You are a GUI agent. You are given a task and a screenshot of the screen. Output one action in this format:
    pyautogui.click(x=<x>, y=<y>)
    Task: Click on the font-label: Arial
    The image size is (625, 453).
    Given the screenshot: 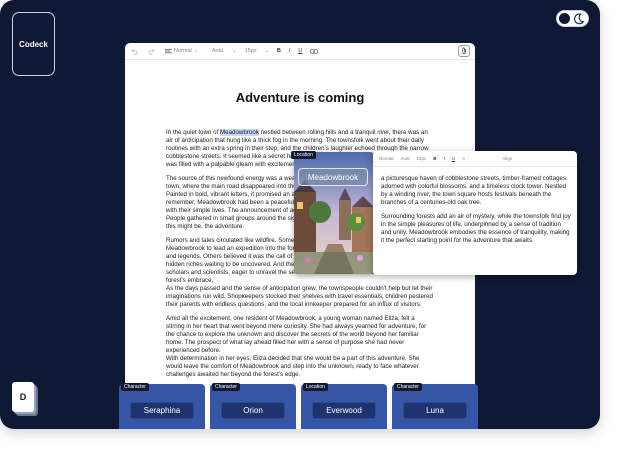 What is the action you would take?
    pyautogui.click(x=217, y=51)
    